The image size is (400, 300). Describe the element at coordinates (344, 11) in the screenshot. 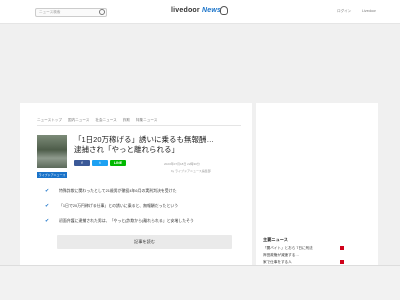

I see `login-link: ログイン` at that location.